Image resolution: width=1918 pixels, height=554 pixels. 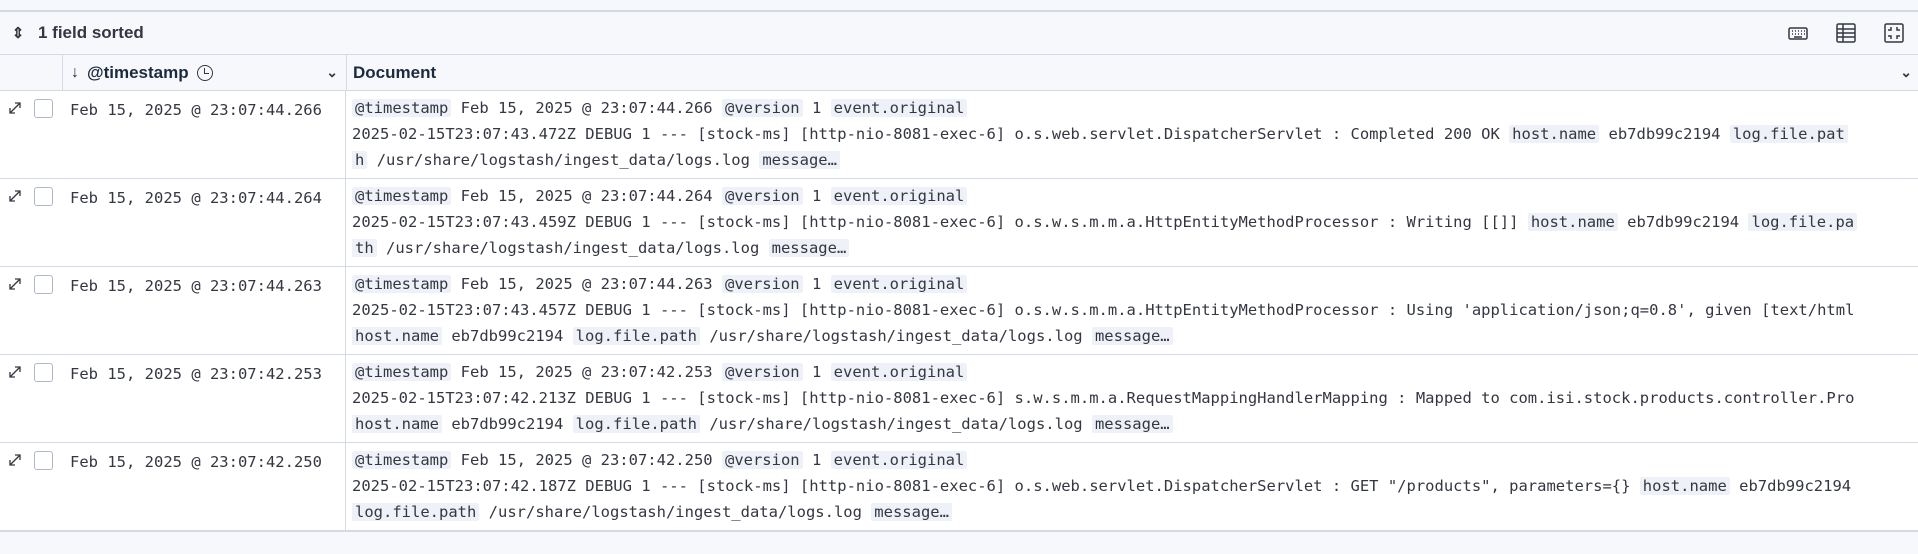 I want to click on field-value: Feb 15, 2025 @ 23:07:44.266, so click(x=586, y=108).